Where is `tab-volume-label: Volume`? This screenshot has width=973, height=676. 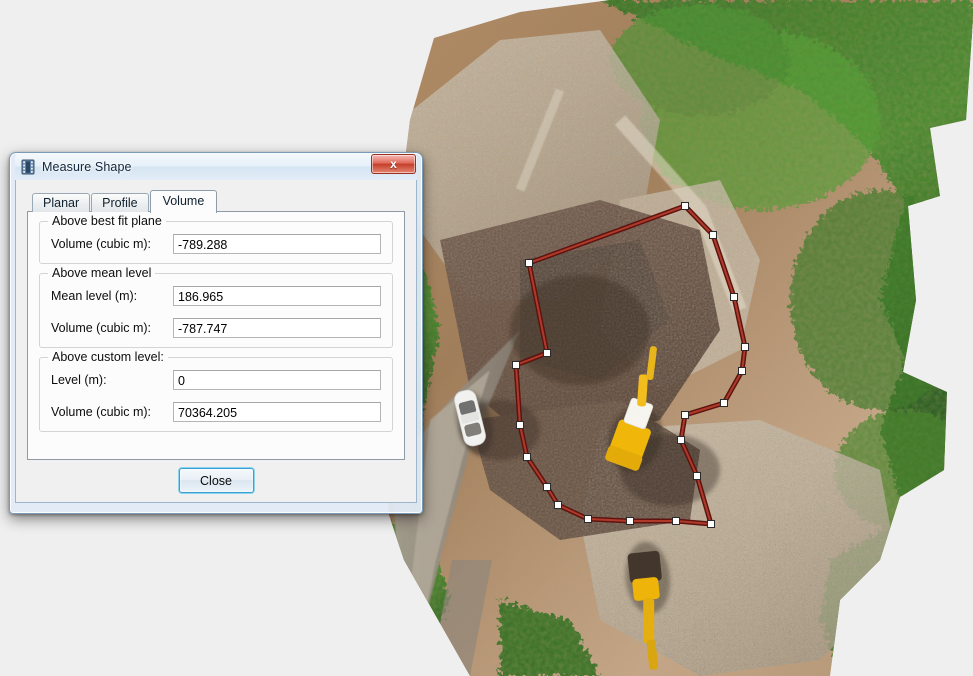
tab-volume-label: Volume is located at coordinates (183, 201).